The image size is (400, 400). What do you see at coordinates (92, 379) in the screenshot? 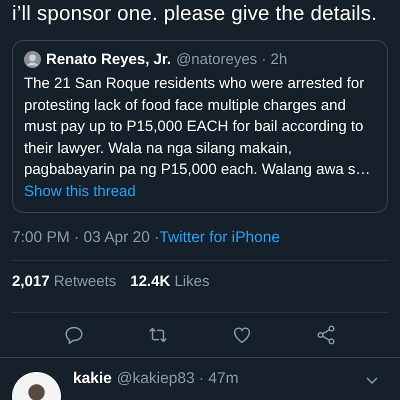
I see `reply-author-name: kakie` at bounding box center [92, 379].